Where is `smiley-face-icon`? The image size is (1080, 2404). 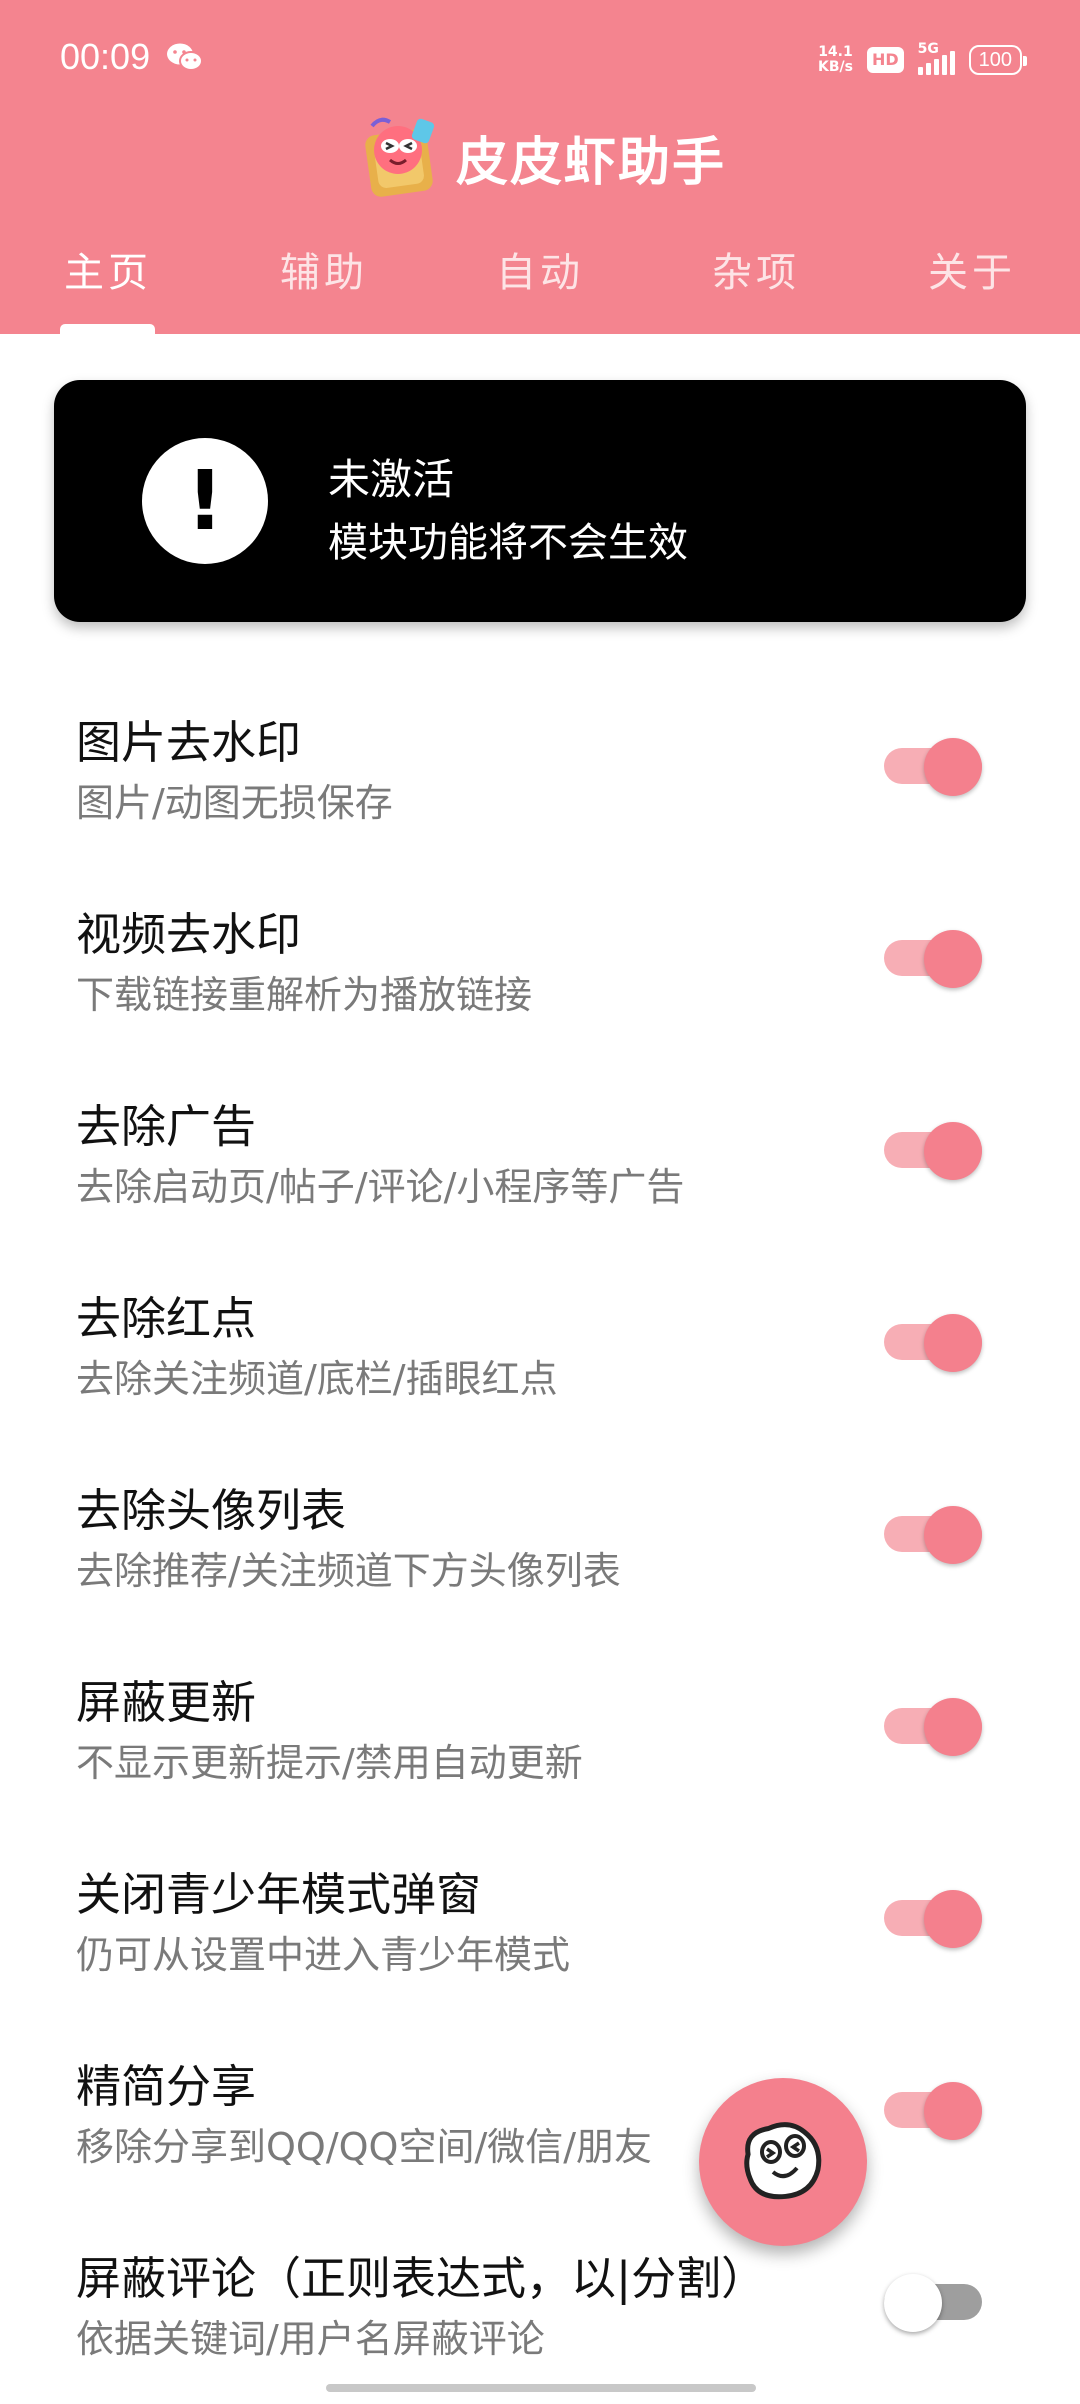 smiley-face-icon is located at coordinates (783, 2161).